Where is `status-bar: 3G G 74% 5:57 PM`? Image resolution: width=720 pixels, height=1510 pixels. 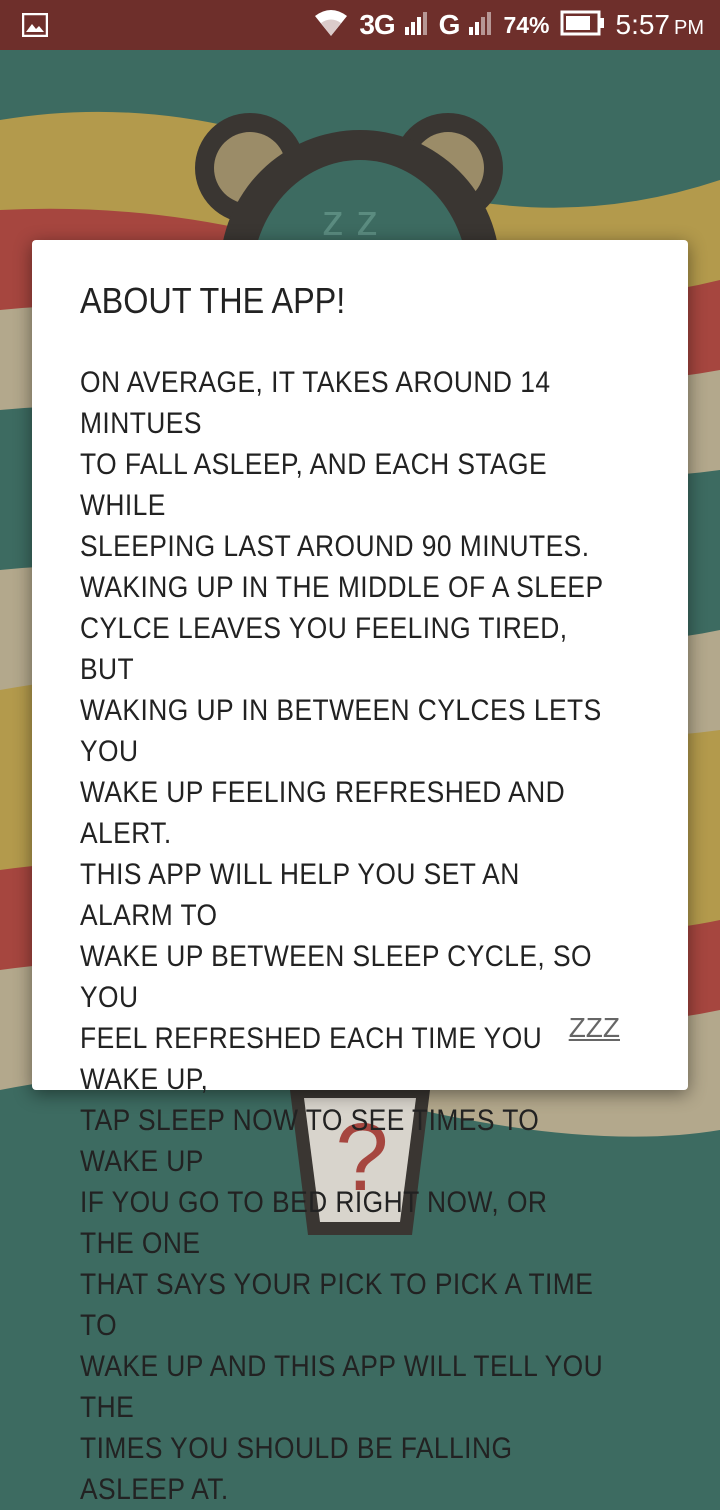 status-bar: 3G G 74% 5:57 PM is located at coordinates (360, 25).